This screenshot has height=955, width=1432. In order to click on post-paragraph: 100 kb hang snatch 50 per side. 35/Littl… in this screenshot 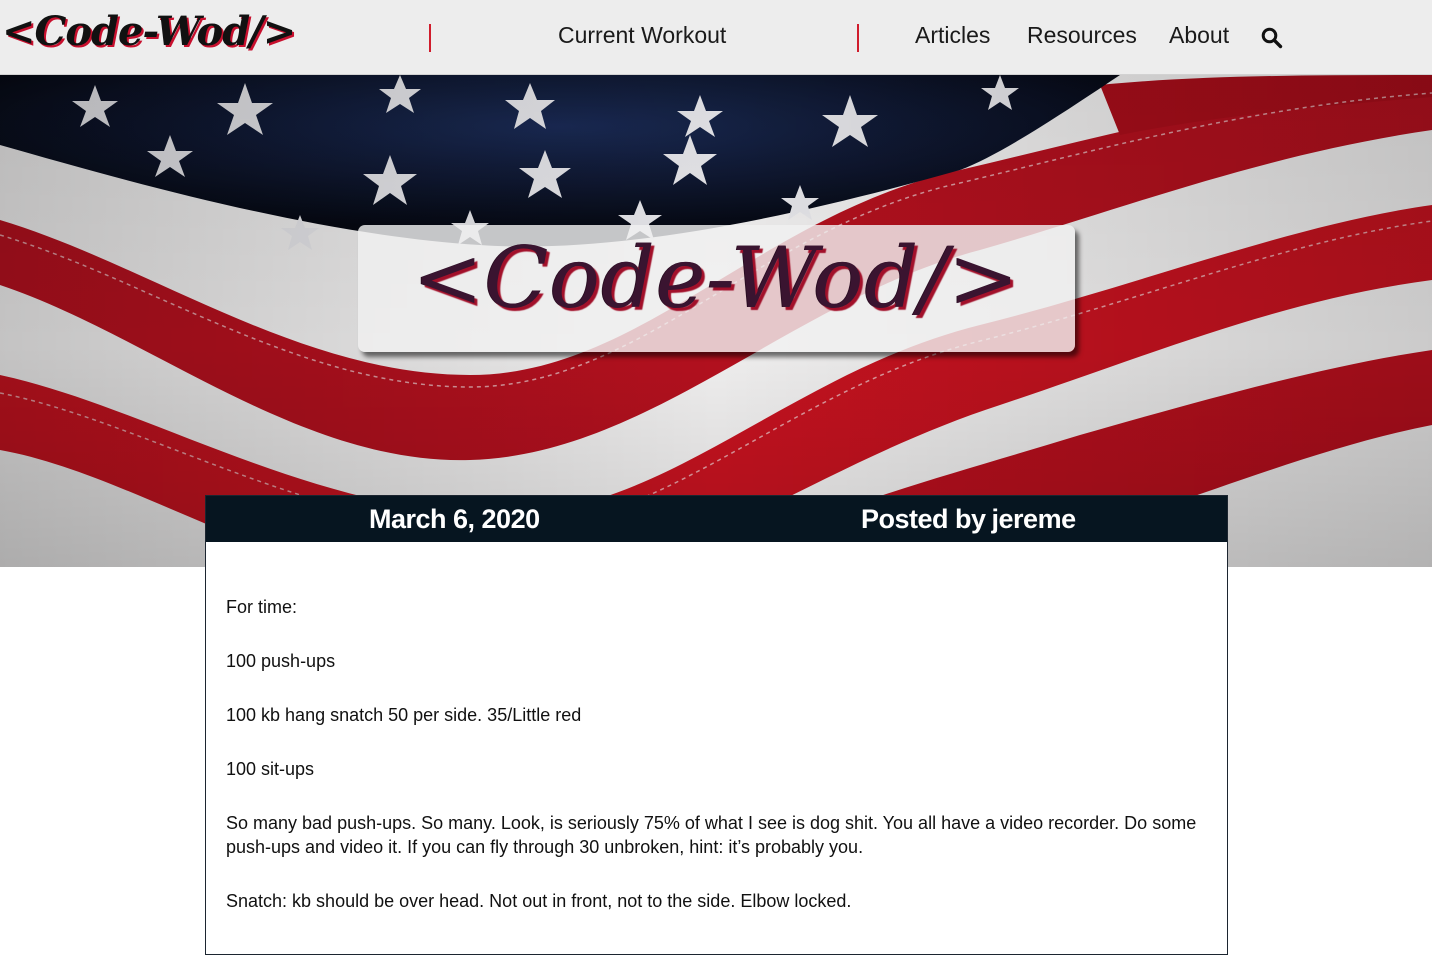, I will do `click(404, 715)`.